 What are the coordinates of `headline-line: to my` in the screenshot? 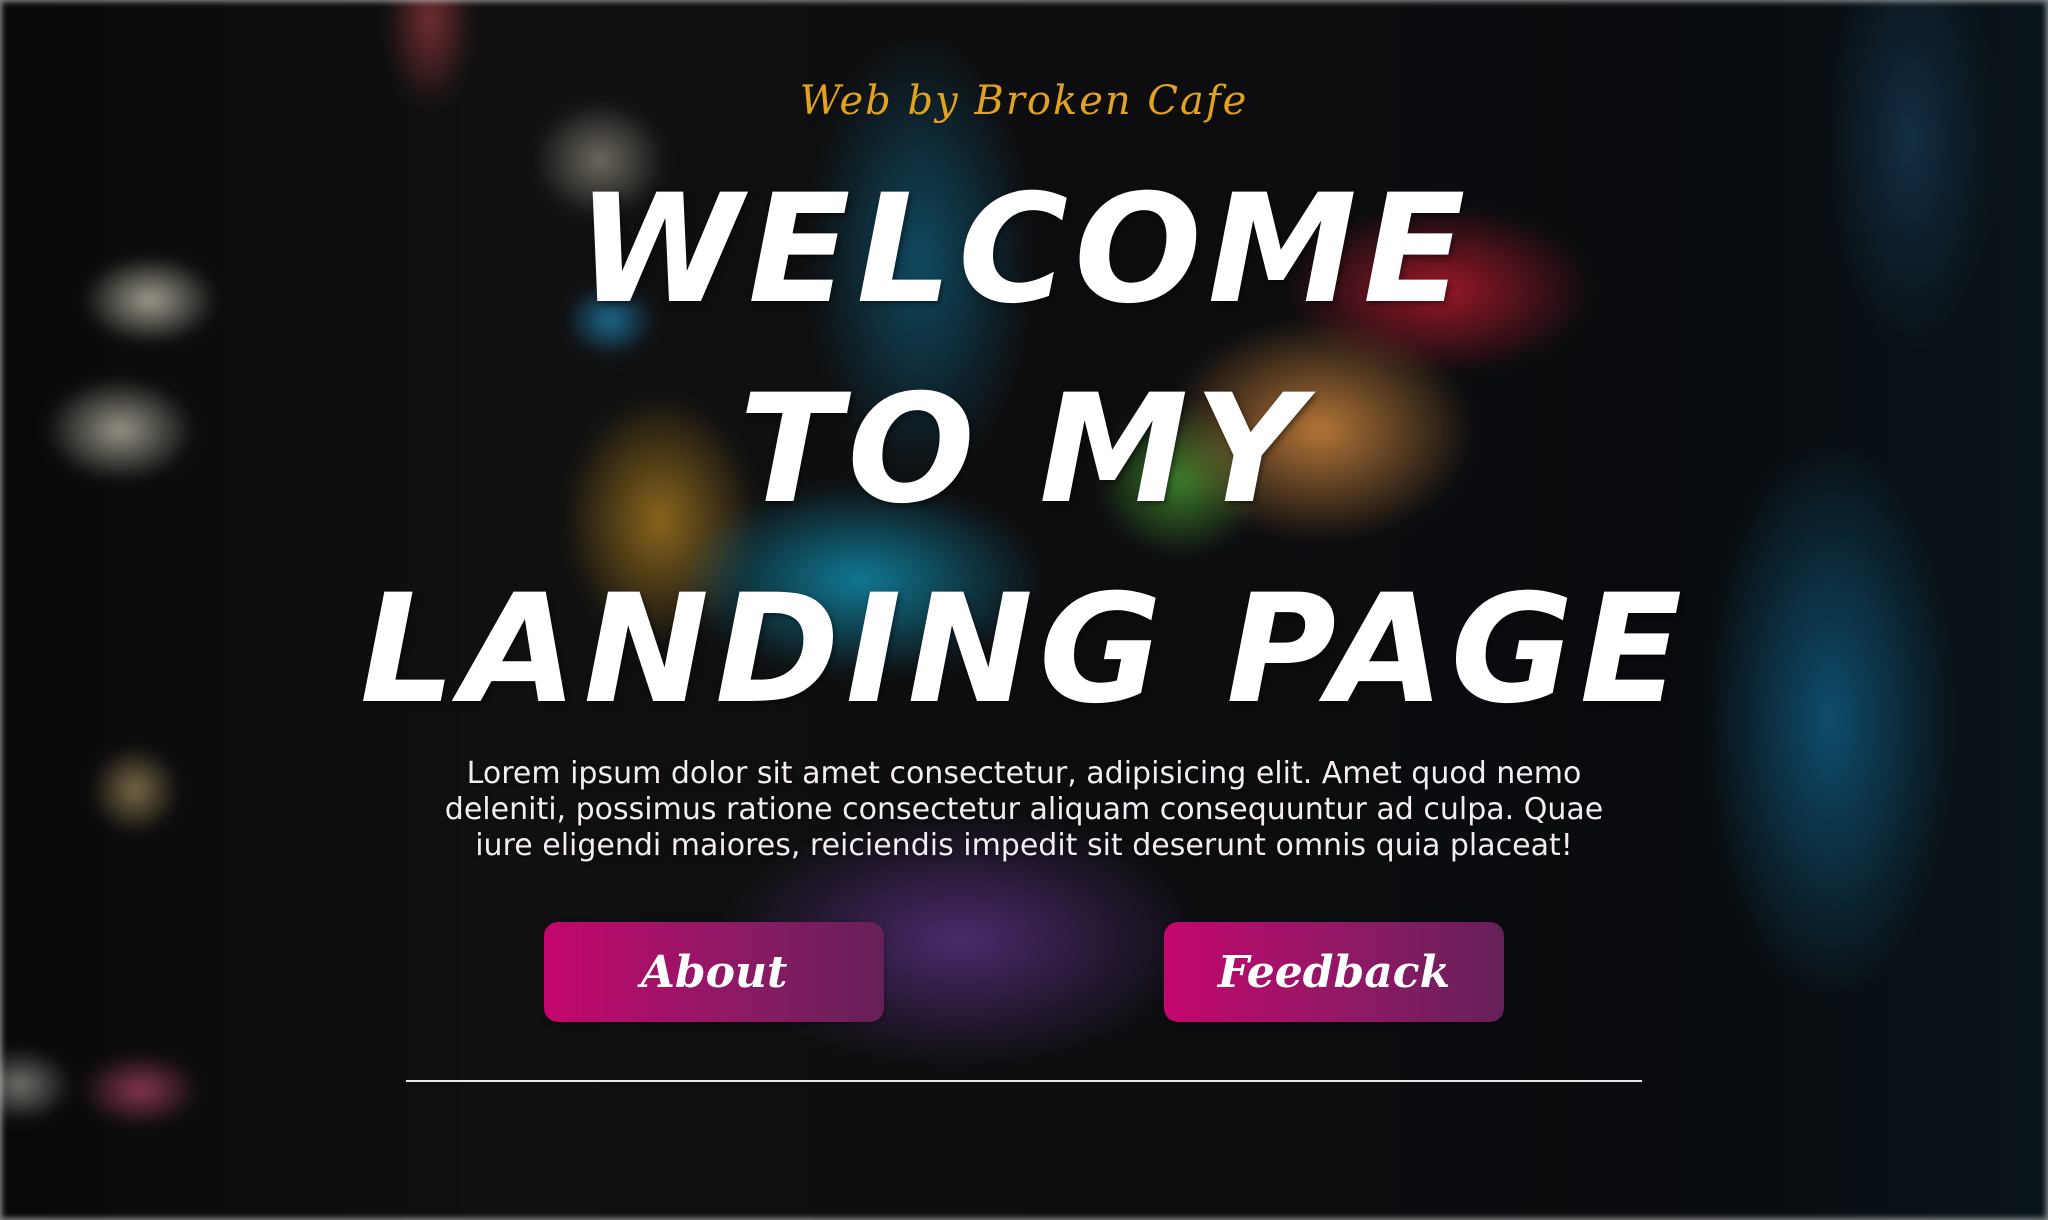 It's located at (1024, 450).